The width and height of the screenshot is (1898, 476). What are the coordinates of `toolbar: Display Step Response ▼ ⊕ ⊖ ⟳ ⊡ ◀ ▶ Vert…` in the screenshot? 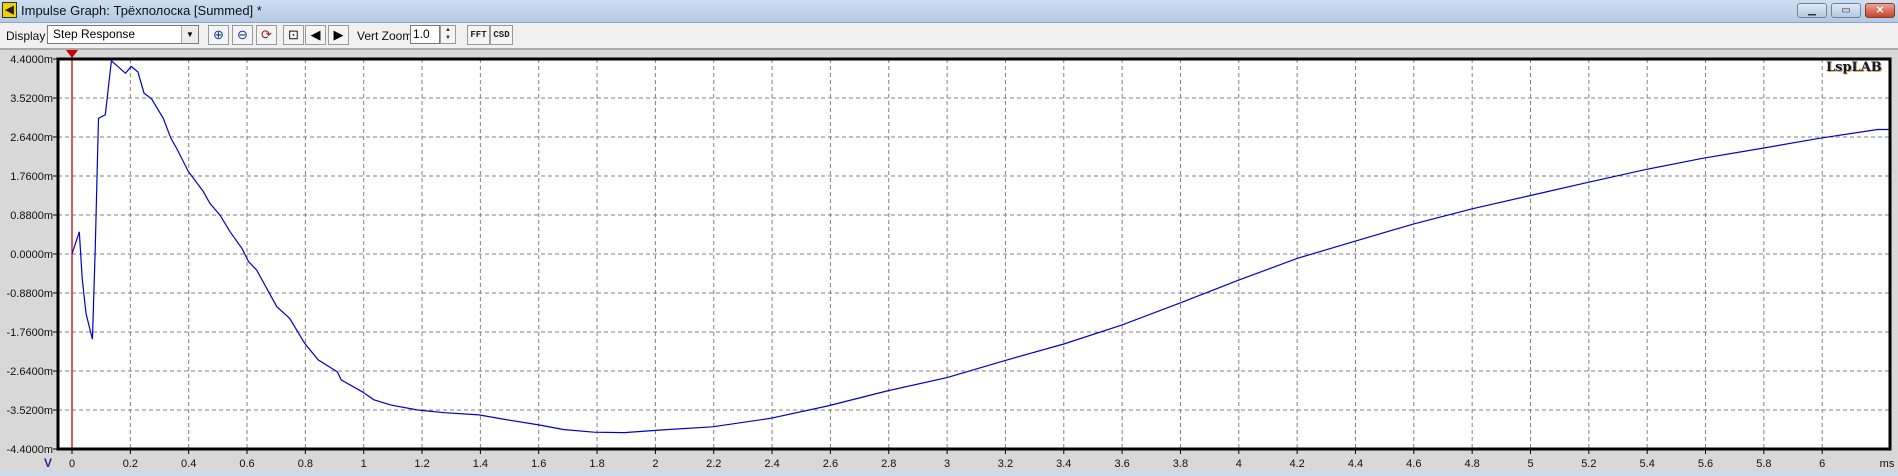 It's located at (949, 36).